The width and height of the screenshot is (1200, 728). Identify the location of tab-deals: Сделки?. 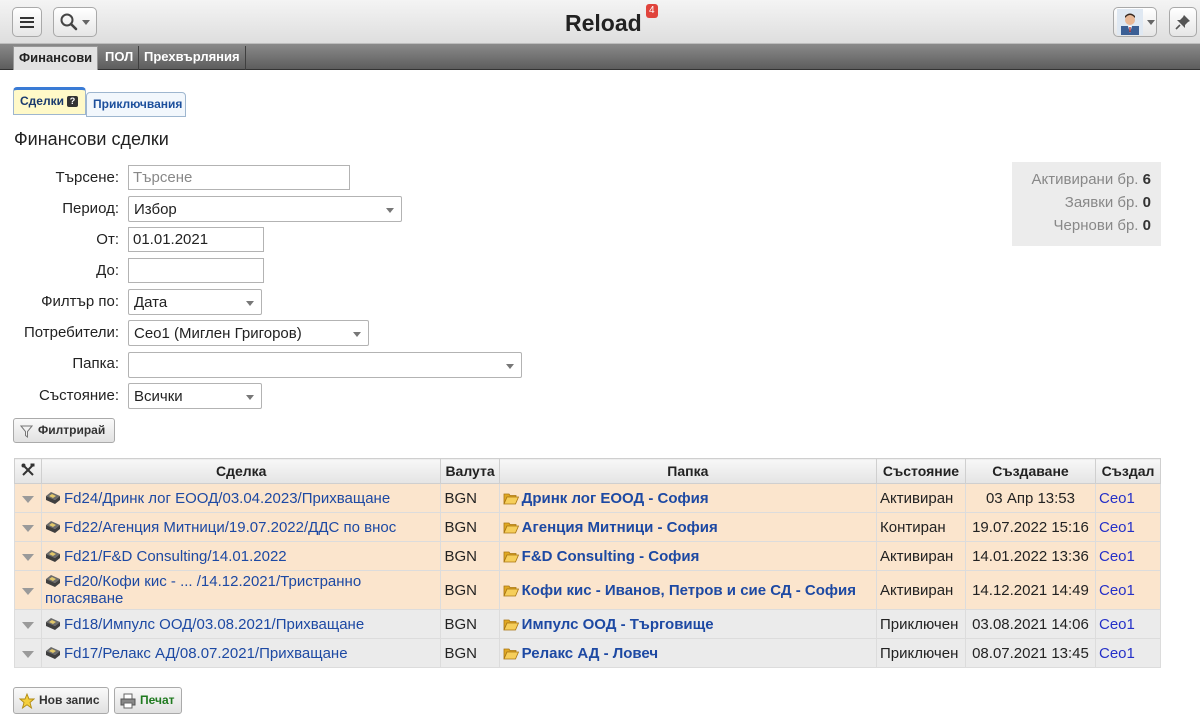
(49, 101).